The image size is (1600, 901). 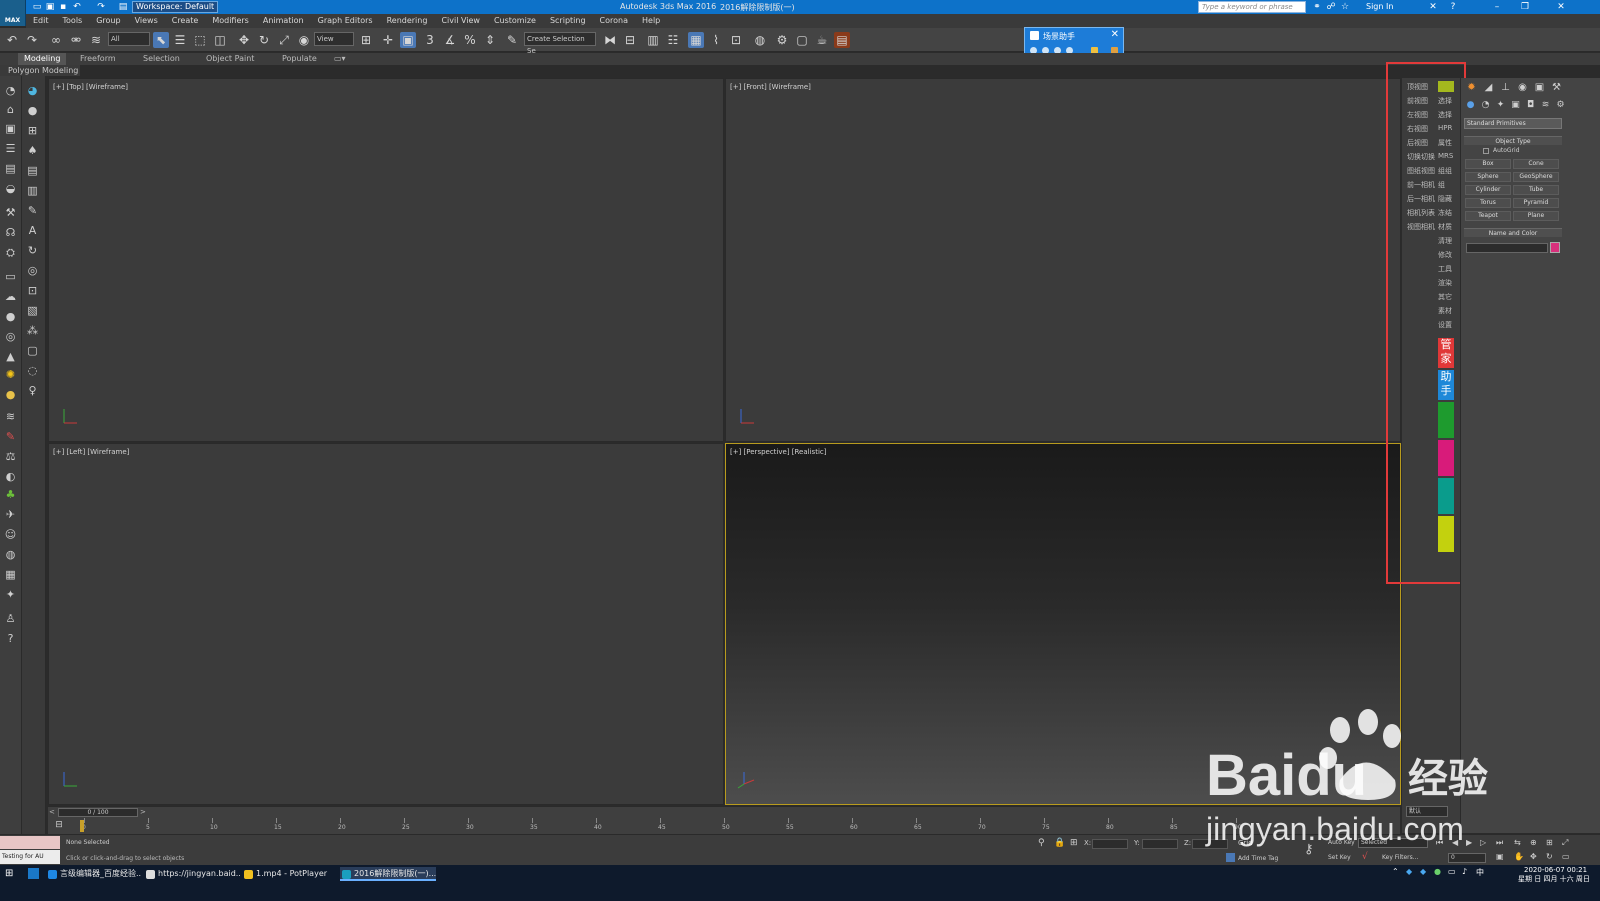 I want to click on viewport-layout-dropdown: 默认, so click(x=1427, y=811).